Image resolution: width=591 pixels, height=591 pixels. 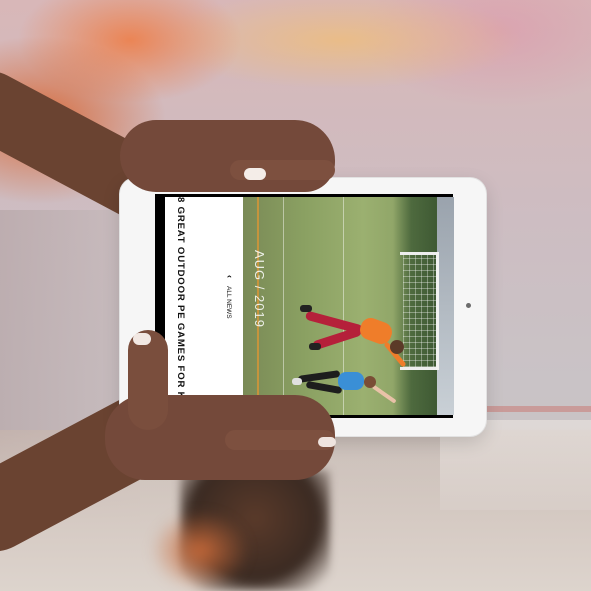 What do you see at coordinates (283, 306) in the screenshot?
I see `field-line` at bounding box center [283, 306].